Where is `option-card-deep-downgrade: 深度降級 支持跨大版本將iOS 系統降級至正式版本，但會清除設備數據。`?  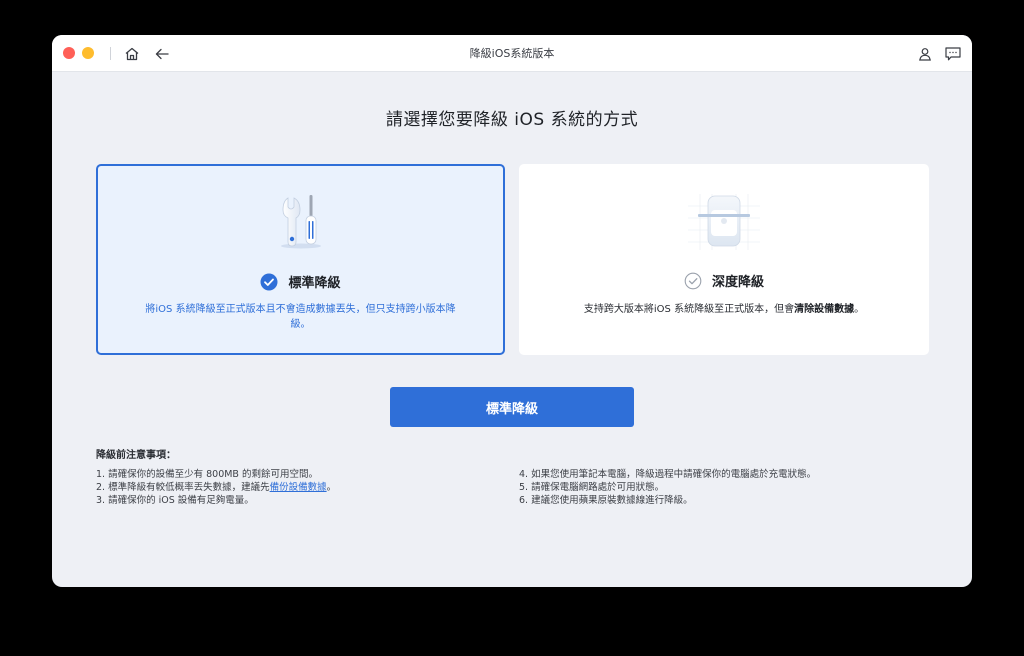 option-card-deep-downgrade: 深度降級 支持跨大版本將iOS 系統降級至正式版本，但會清除設備數據。 is located at coordinates (724, 259).